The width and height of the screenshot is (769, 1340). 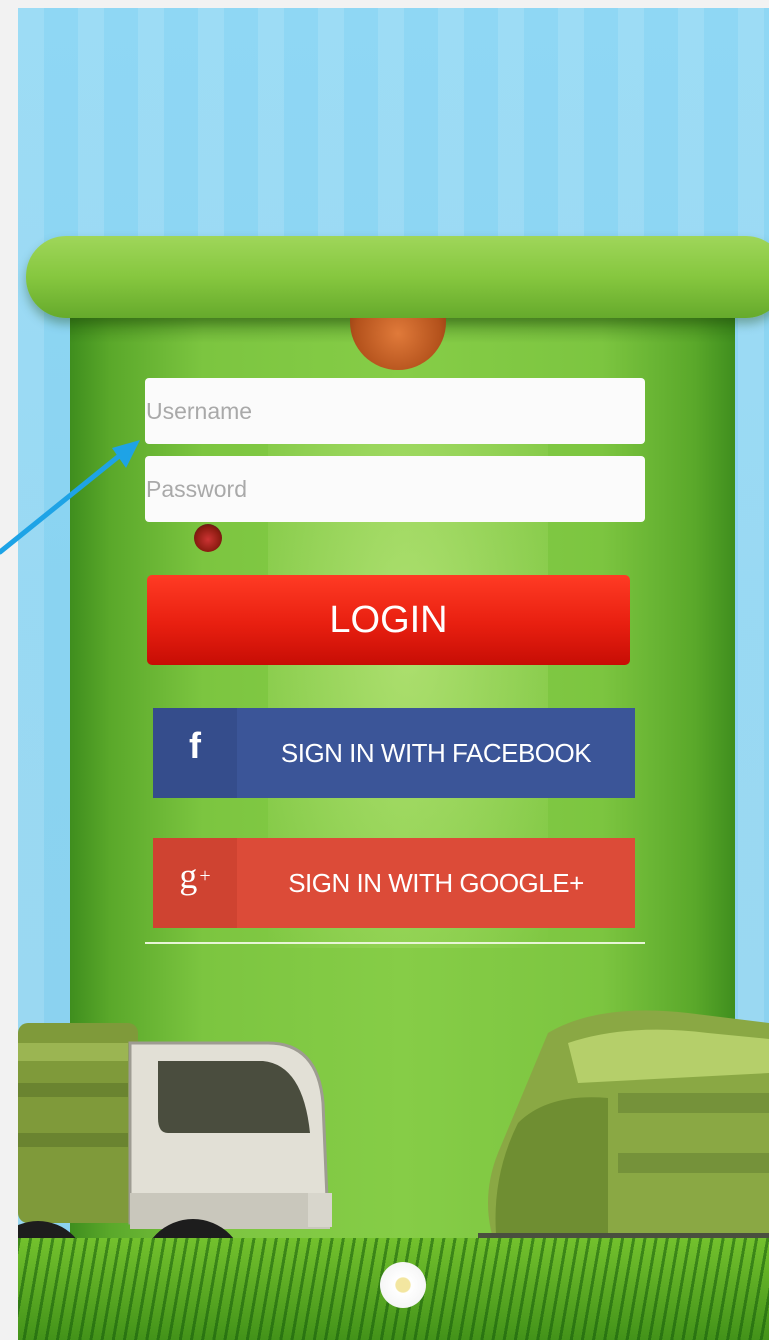 What do you see at coordinates (188, 876) in the screenshot?
I see `google-plus-icon-glyph: g` at bounding box center [188, 876].